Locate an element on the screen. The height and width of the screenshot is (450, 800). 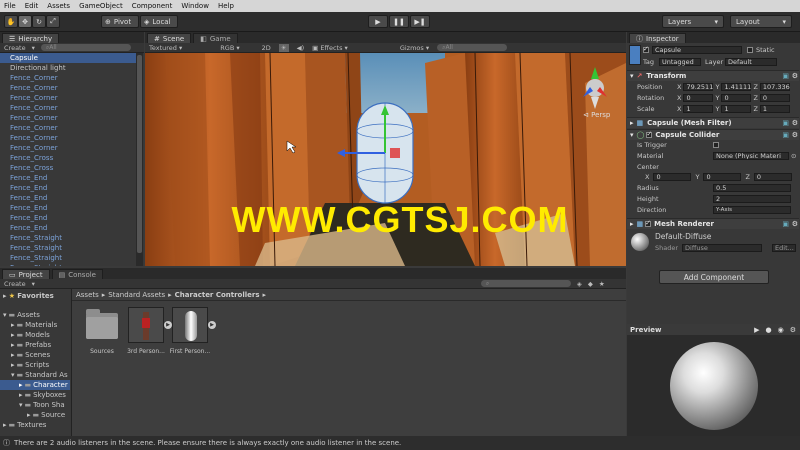
project-tree-item: ▾ ▬ Toon Sha is located at coordinates (35, 405).